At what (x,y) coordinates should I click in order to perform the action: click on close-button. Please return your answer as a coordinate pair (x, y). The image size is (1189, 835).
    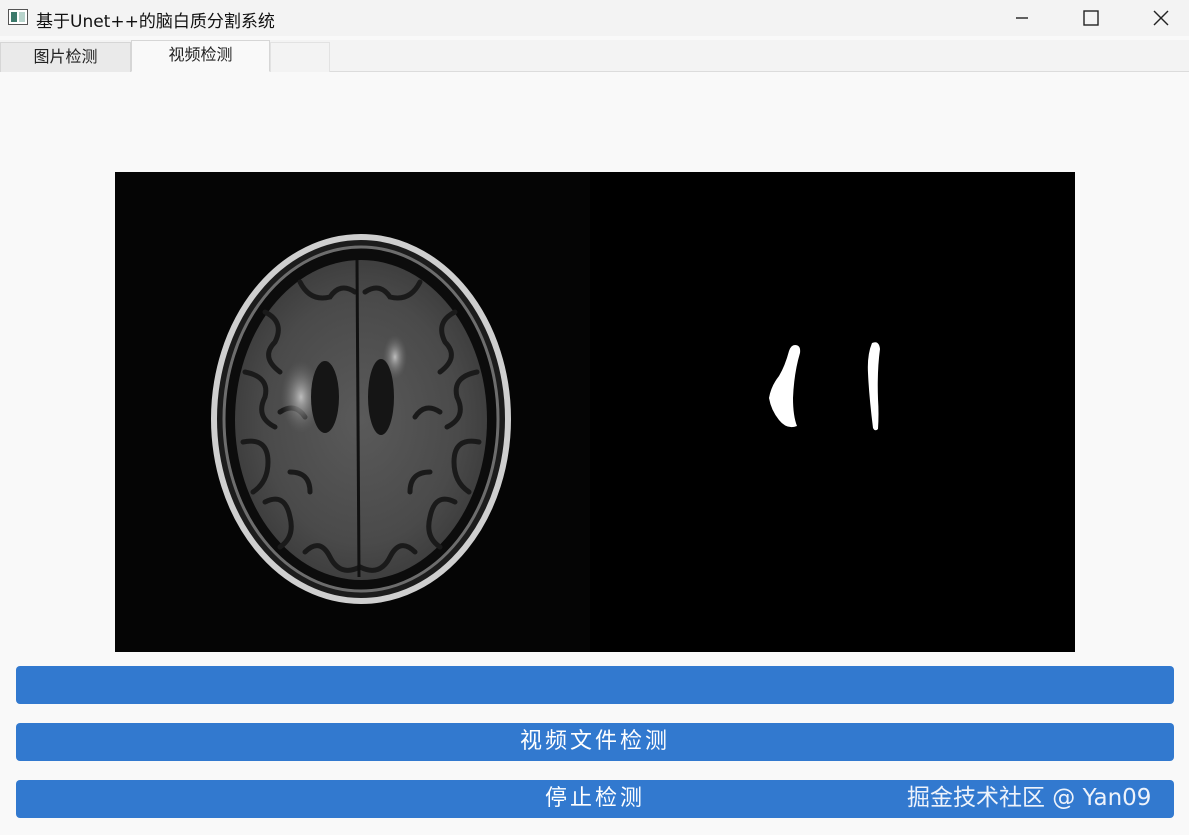
    Looking at the image, I should click on (1160, 18).